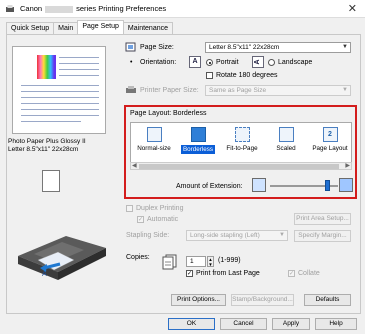  What do you see at coordinates (46, 67) in the screenshot?
I see `preview-photo` at bounding box center [46, 67].